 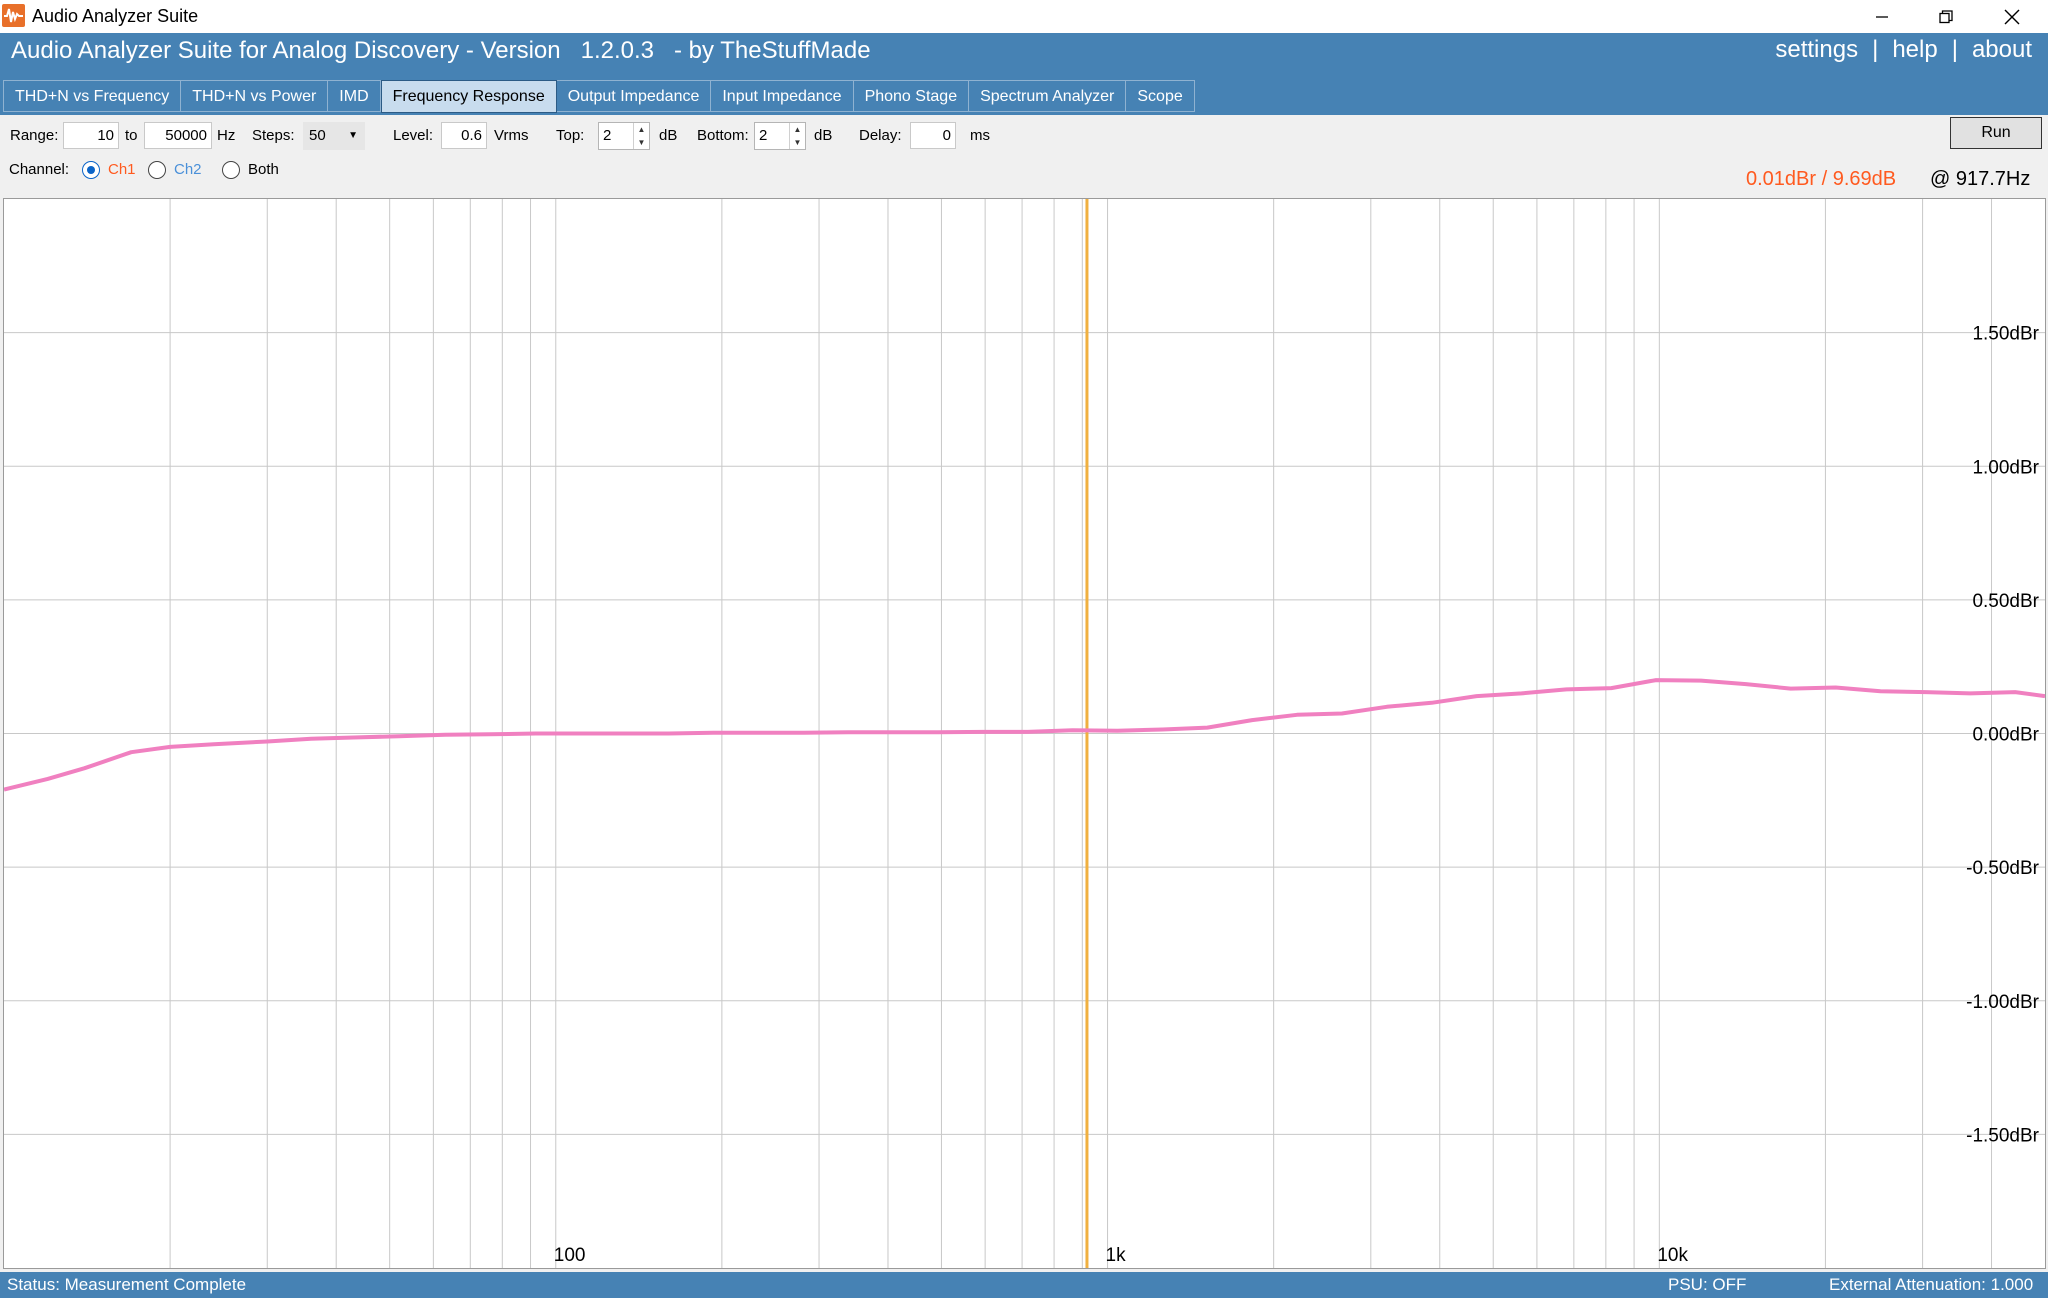 I want to click on range-from-input: 10, so click(x=91, y=135).